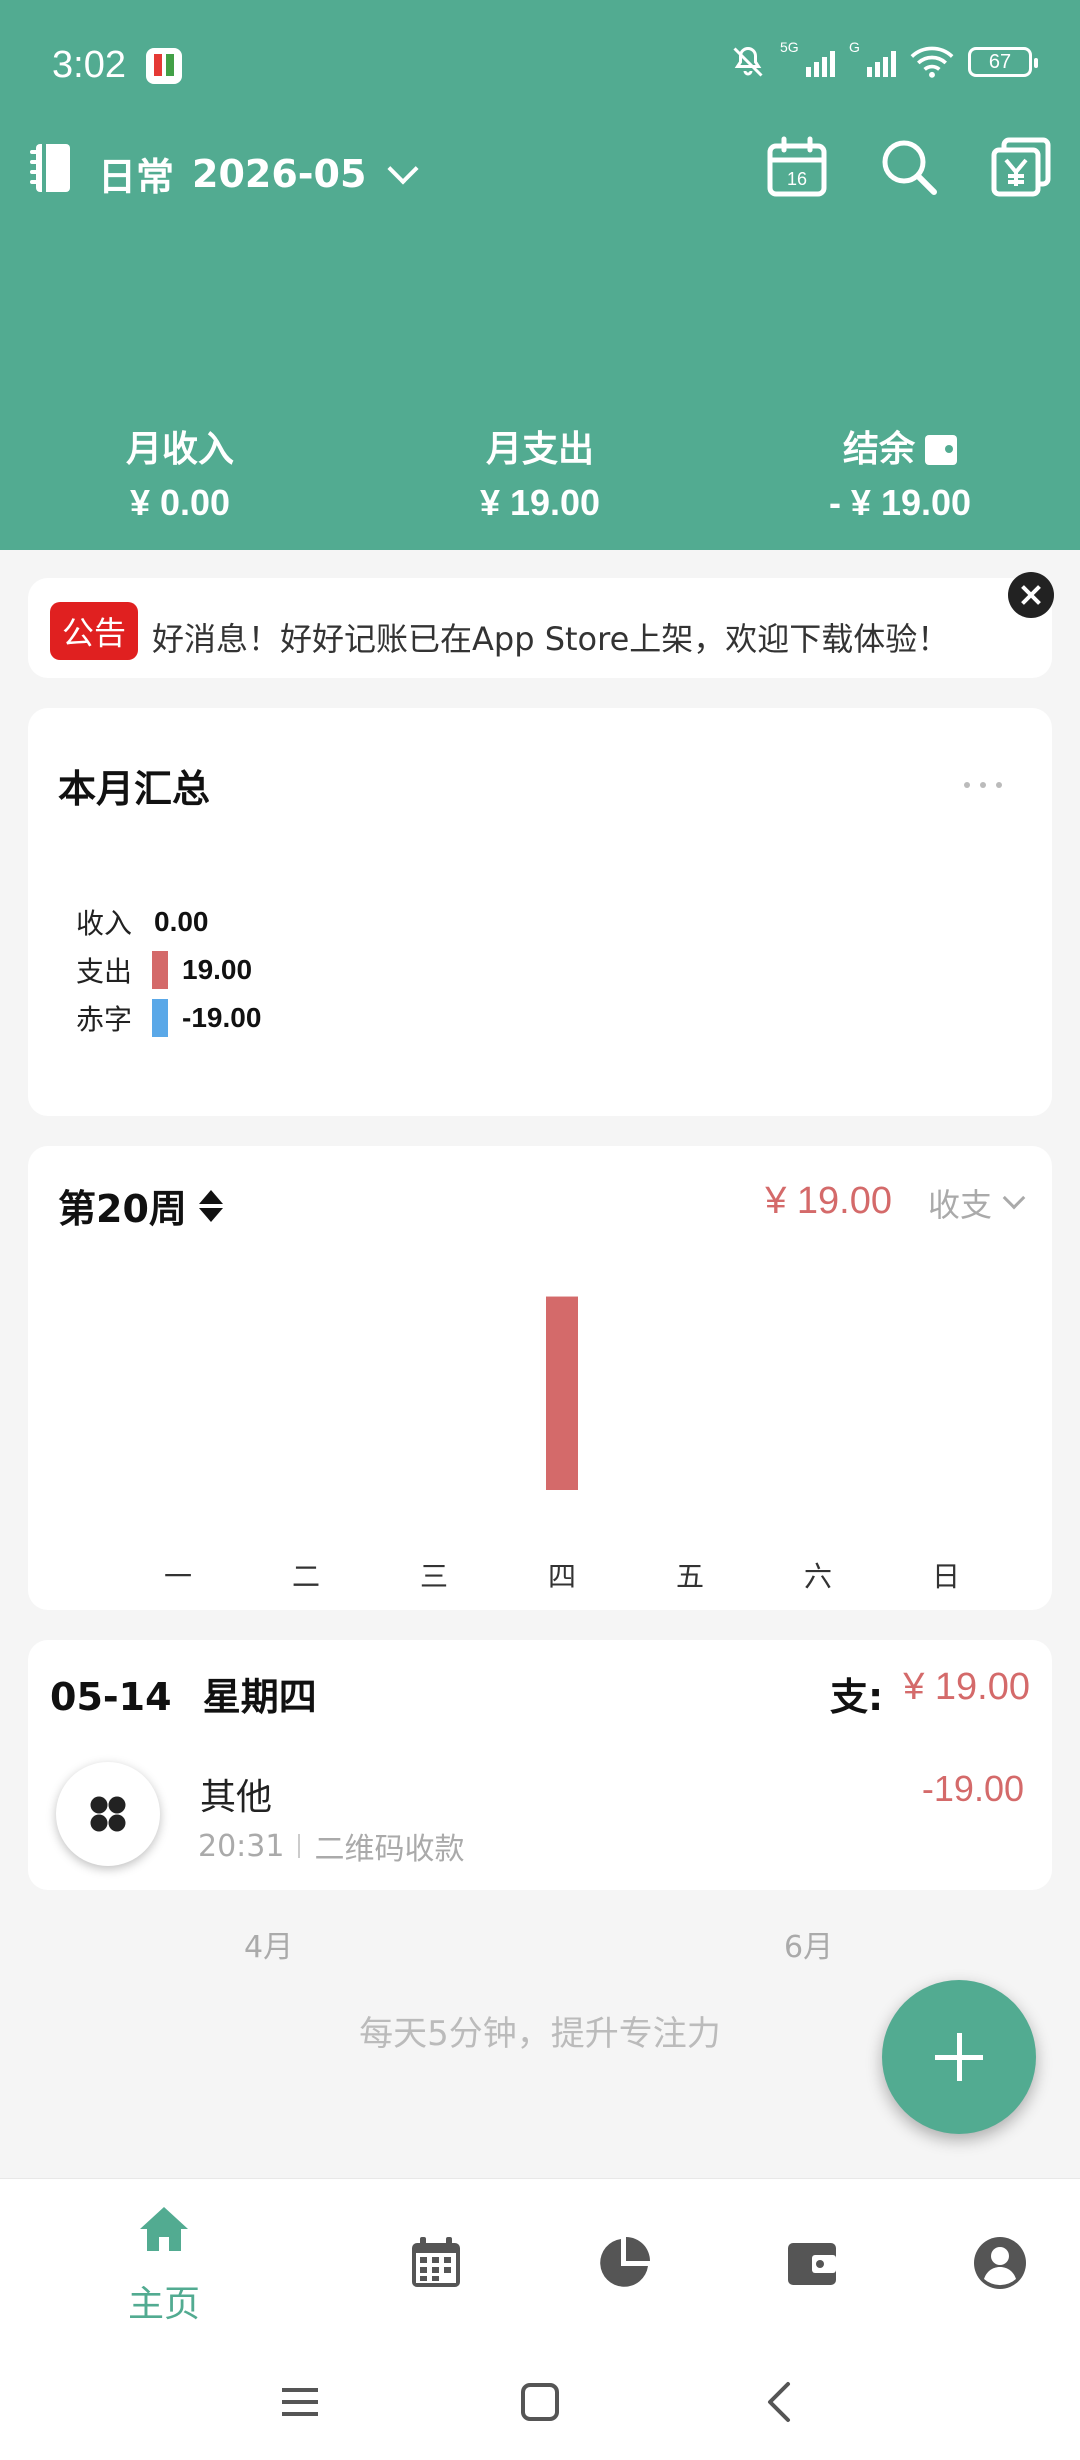  What do you see at coordinates (104, 971) in the screenshot?
I see `summary-row-label: 支出` at bounding box center [104, 971].